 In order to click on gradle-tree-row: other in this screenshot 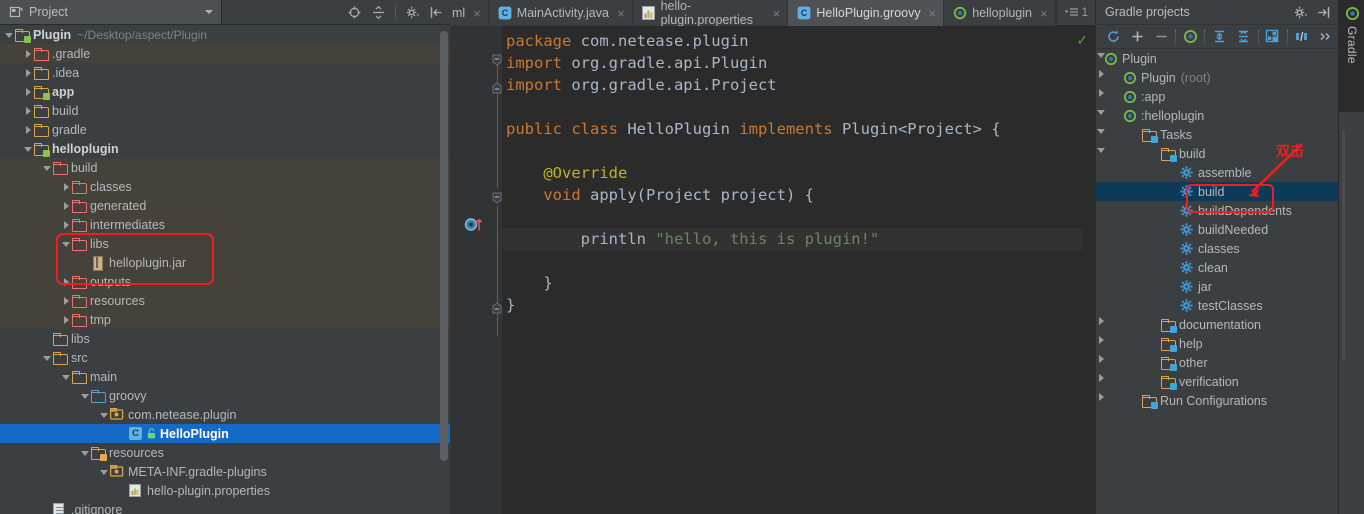, I will do `click(1217, 362)`.